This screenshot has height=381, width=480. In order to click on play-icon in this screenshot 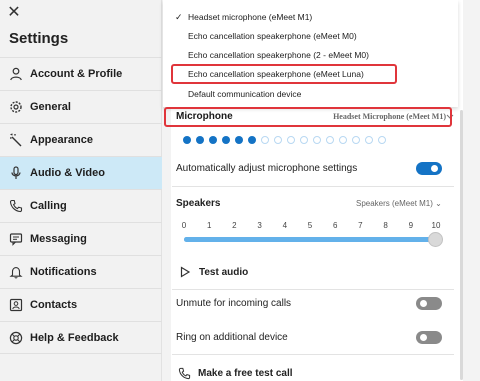, I will do `click(185, 272)`.